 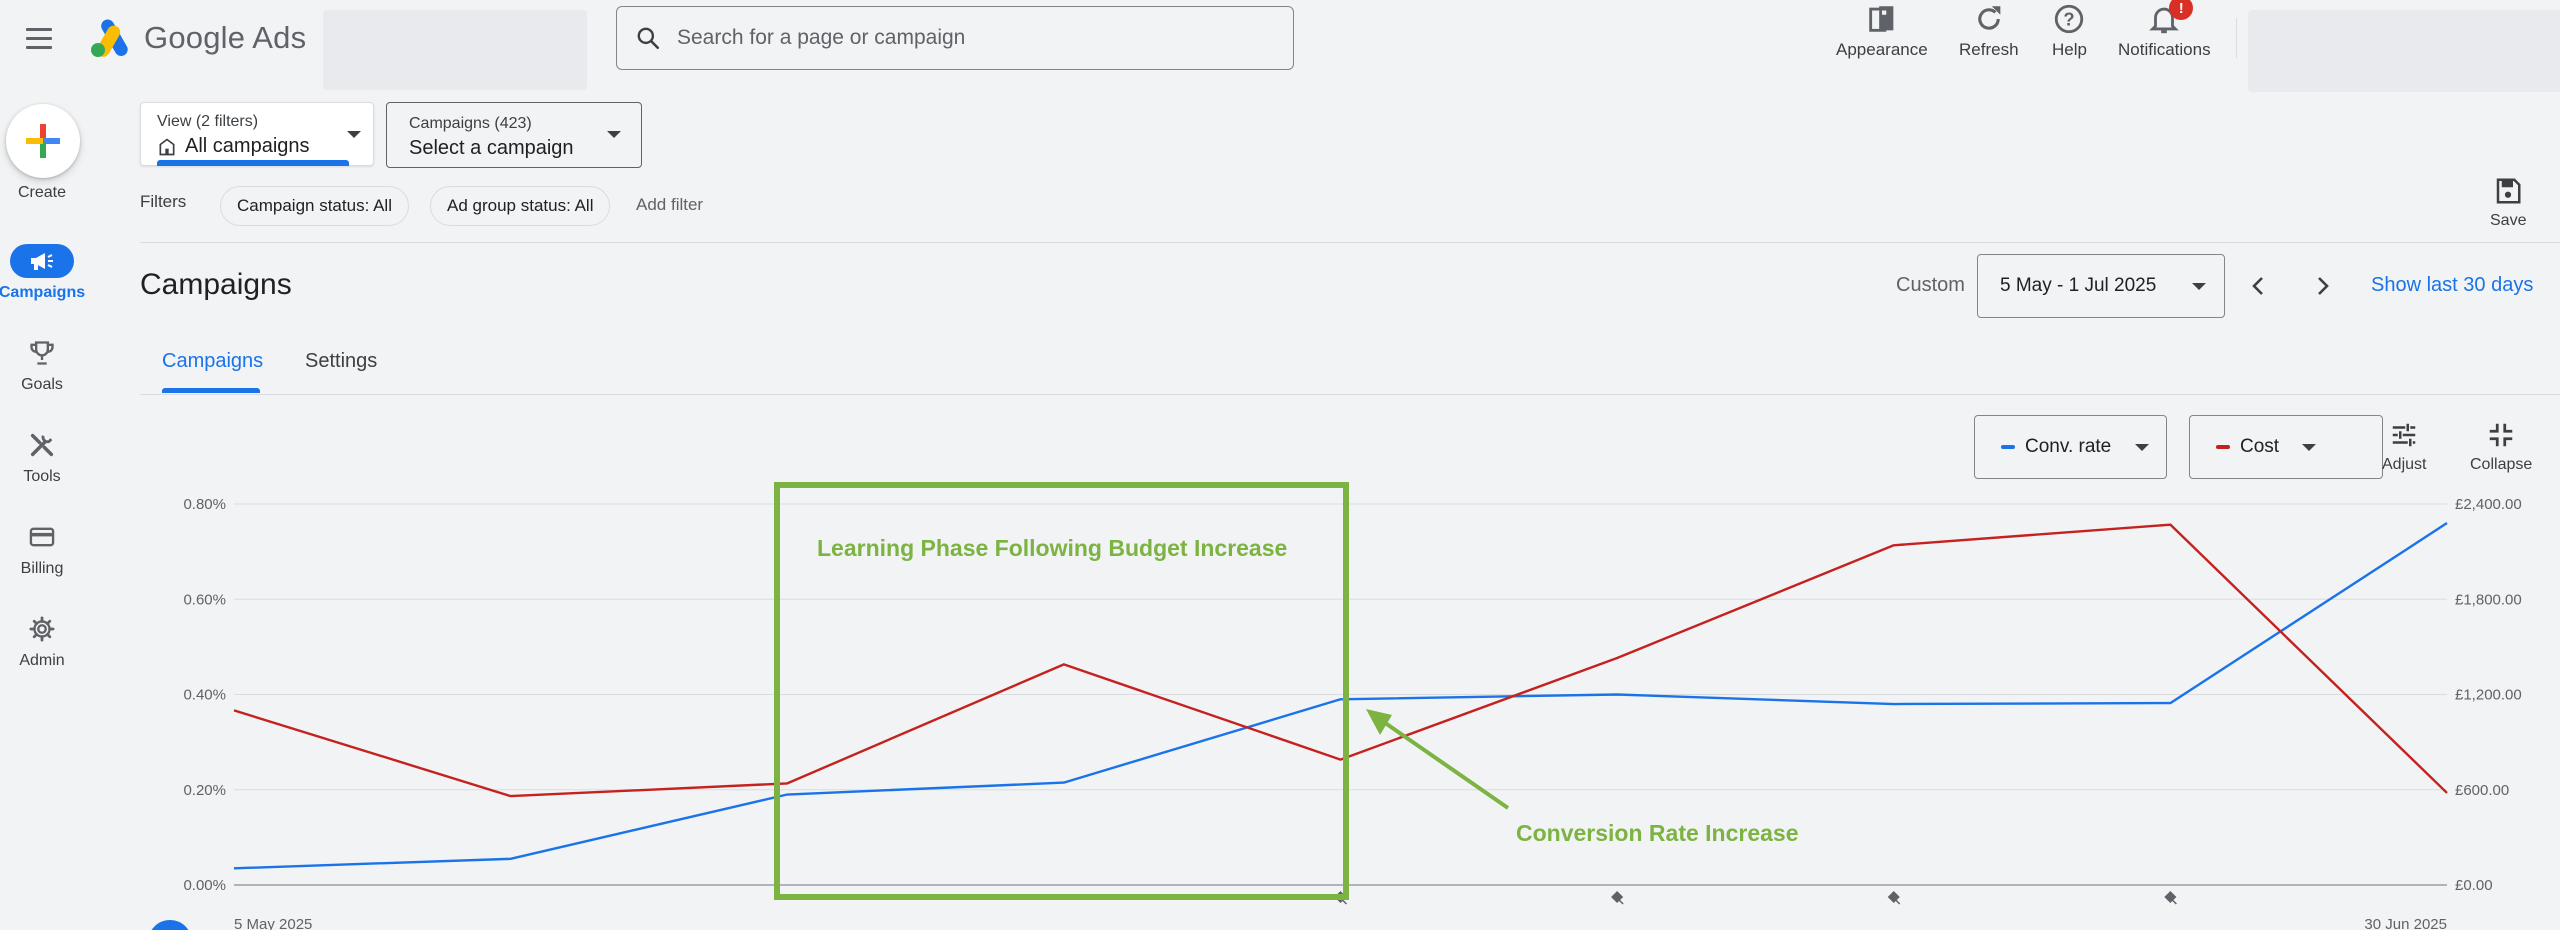 What do you see at coordinates (216, 284) in the screenshot?
I see `page-title: Campaigns` at bounding box center [216, 284].